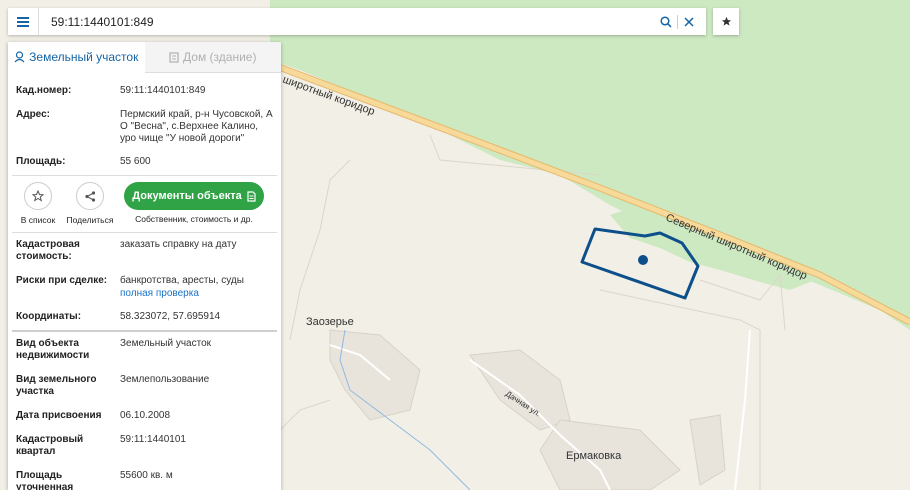  Describe the element at coordinates (38, 220) in the screenshot. I see `add-to-list-label: В список` at that location.